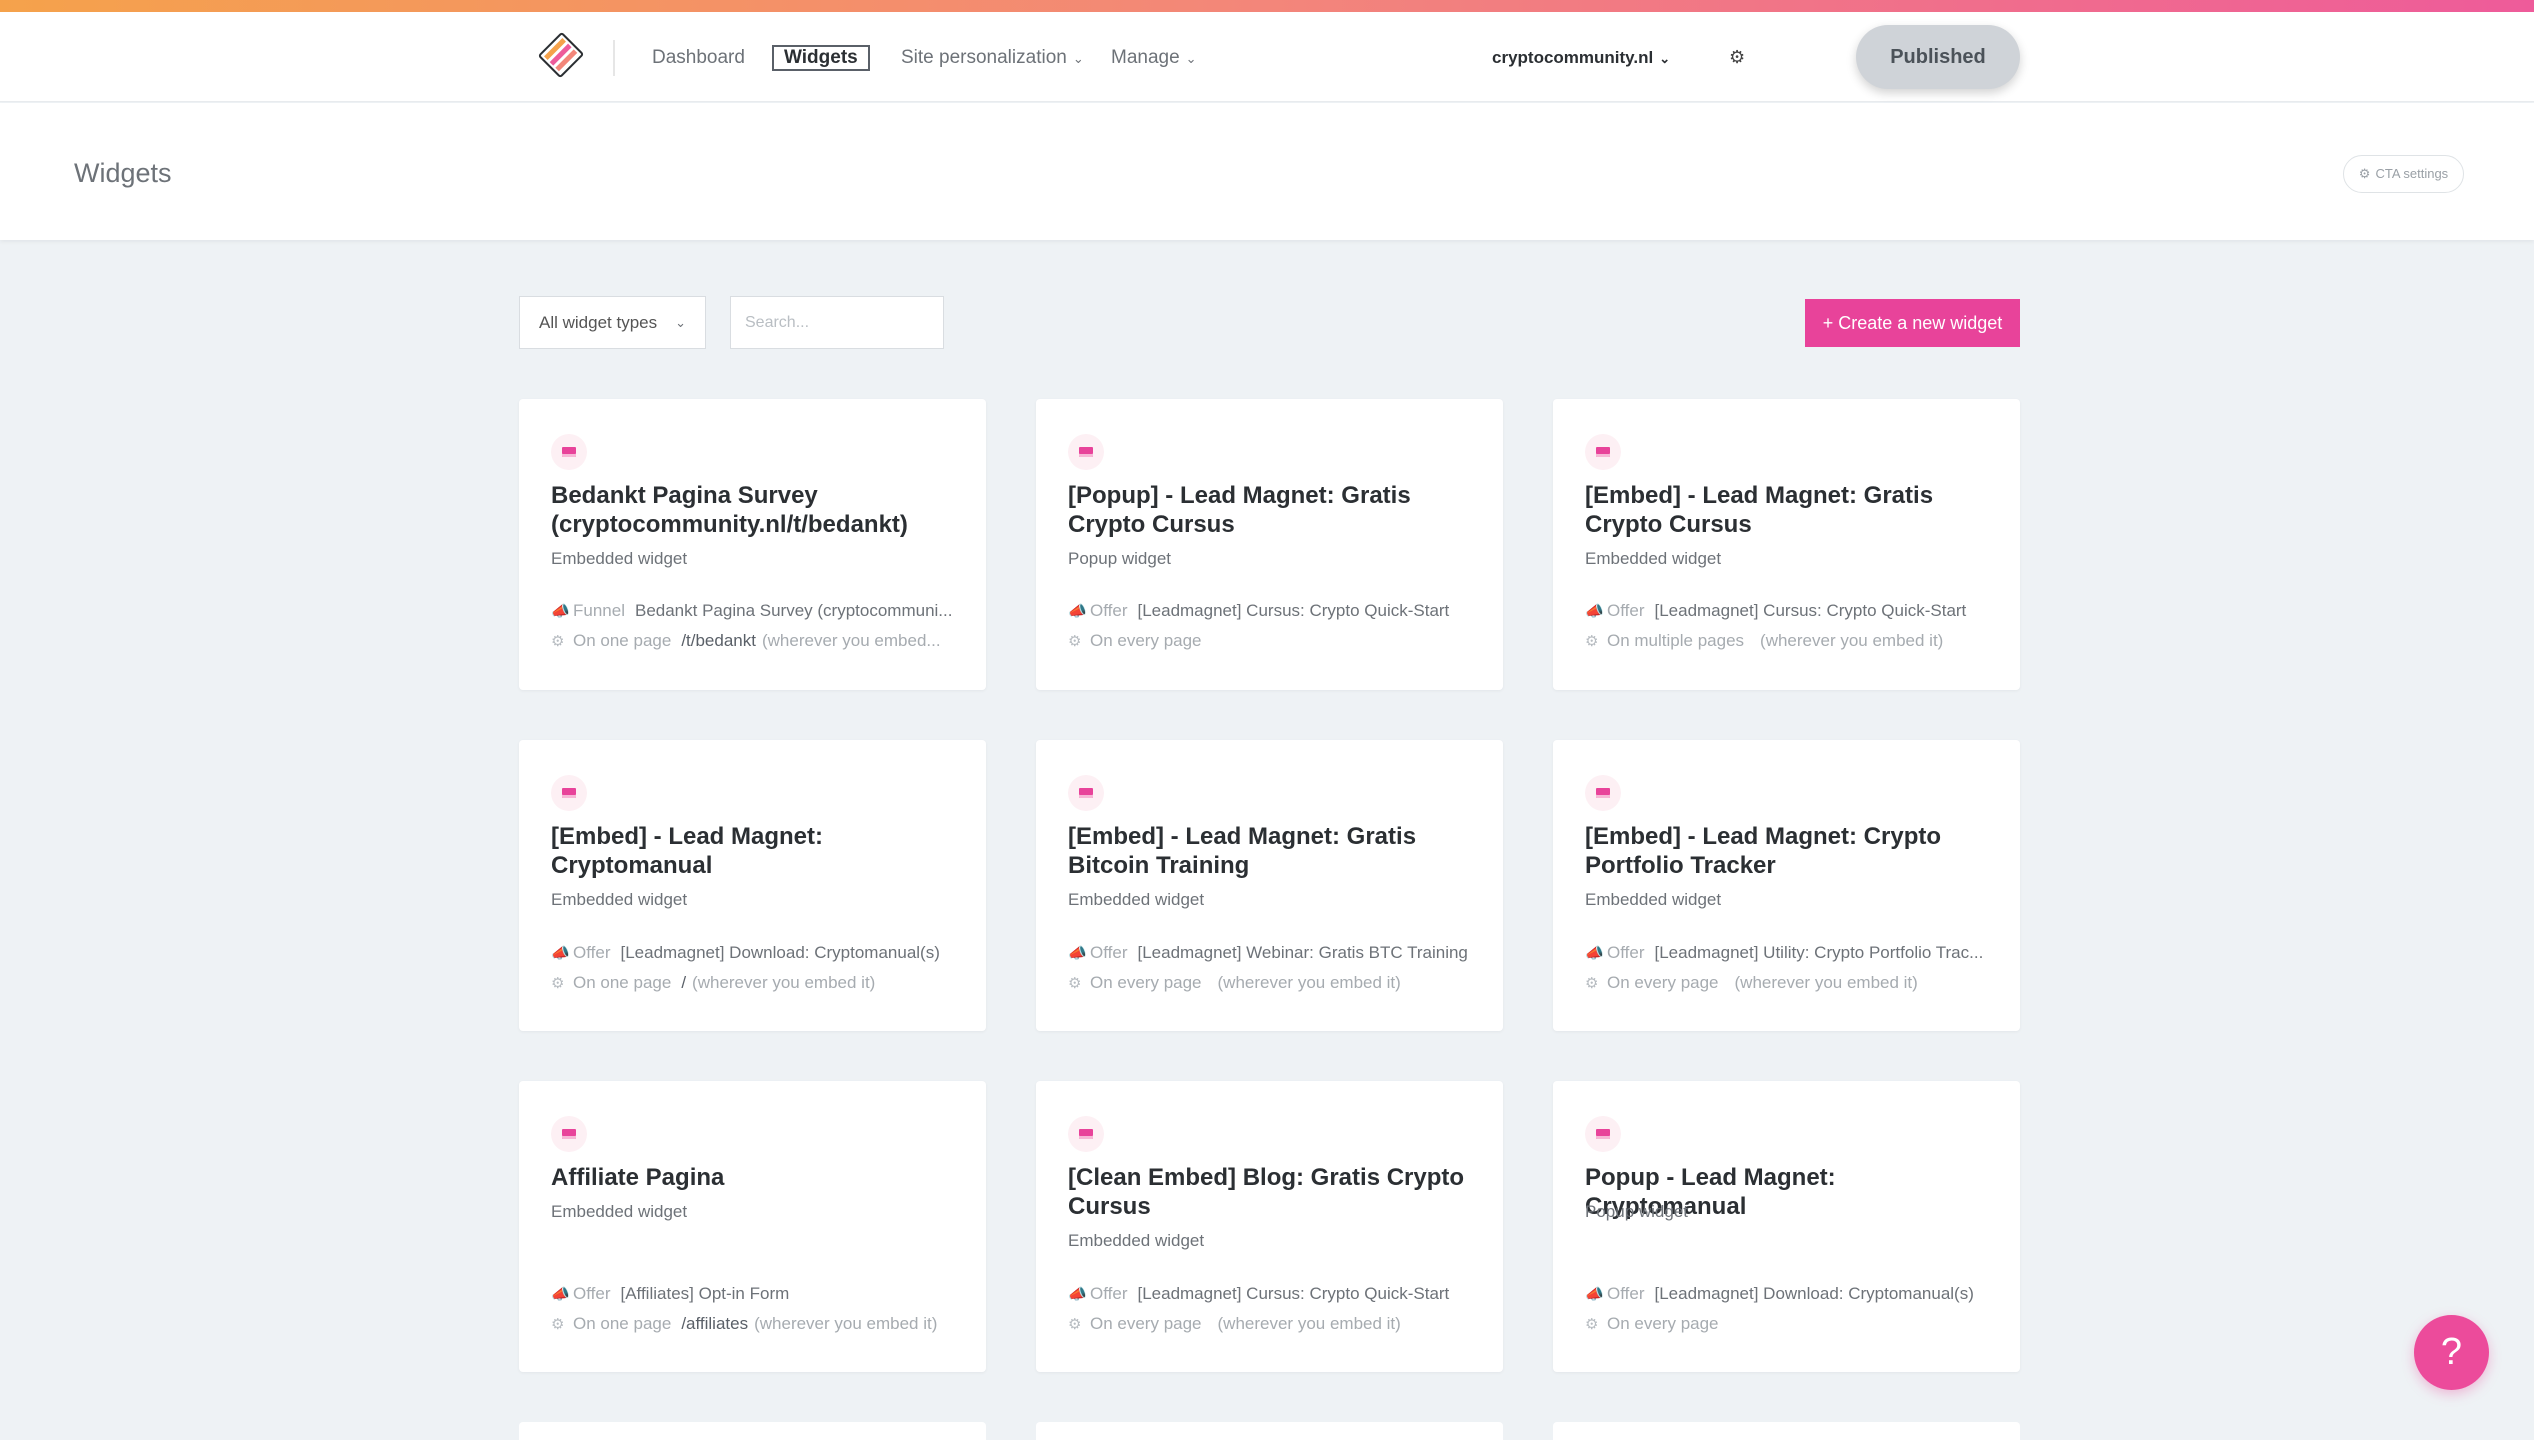 The height and width of the screenshot is (1440, 2534). I want to click on site-selector-label: cryptocommunity.nl, so click(1573, 57).